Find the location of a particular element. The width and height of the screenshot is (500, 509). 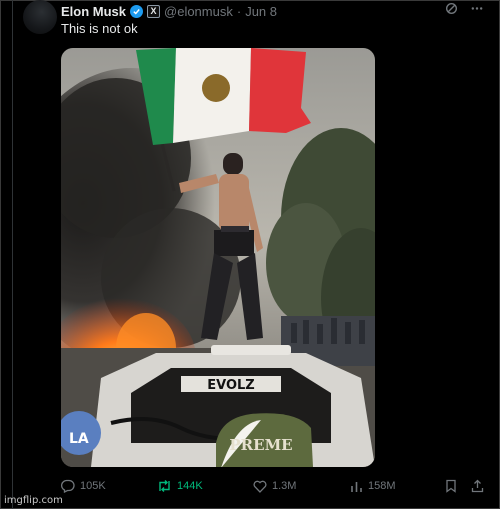

affiliate-badge-icon: X is located at coordinates (154, 11).